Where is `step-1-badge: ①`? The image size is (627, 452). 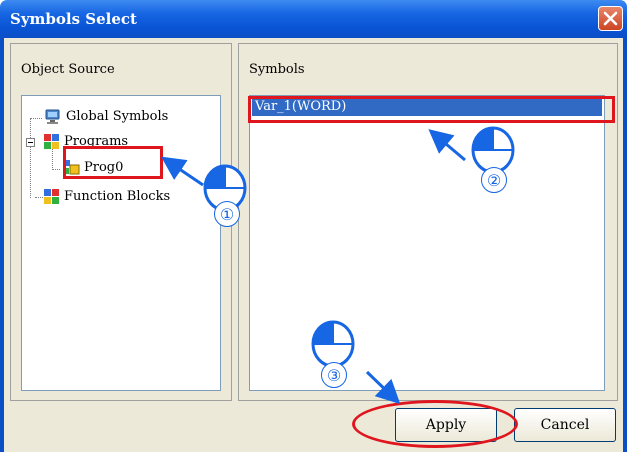
step-1-badge: ① is located at coordinates (227, 214).